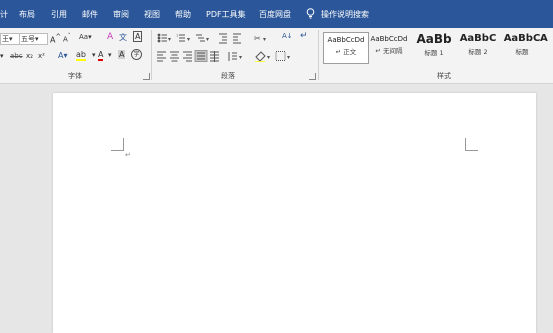 The height and width of the screenshot is (333, 553). Describe the element at coordinates (4, 14) in the screenshot. I see `tab-design: 计` at that location.